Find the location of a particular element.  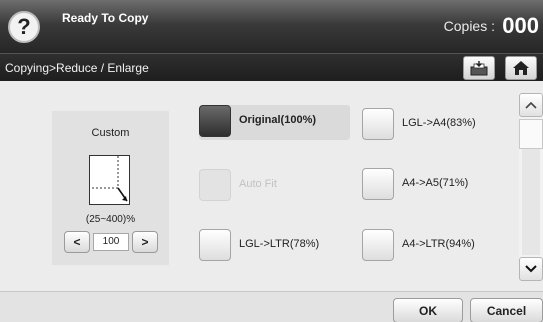

ok-button: OK is located at coordinates (428, 310).